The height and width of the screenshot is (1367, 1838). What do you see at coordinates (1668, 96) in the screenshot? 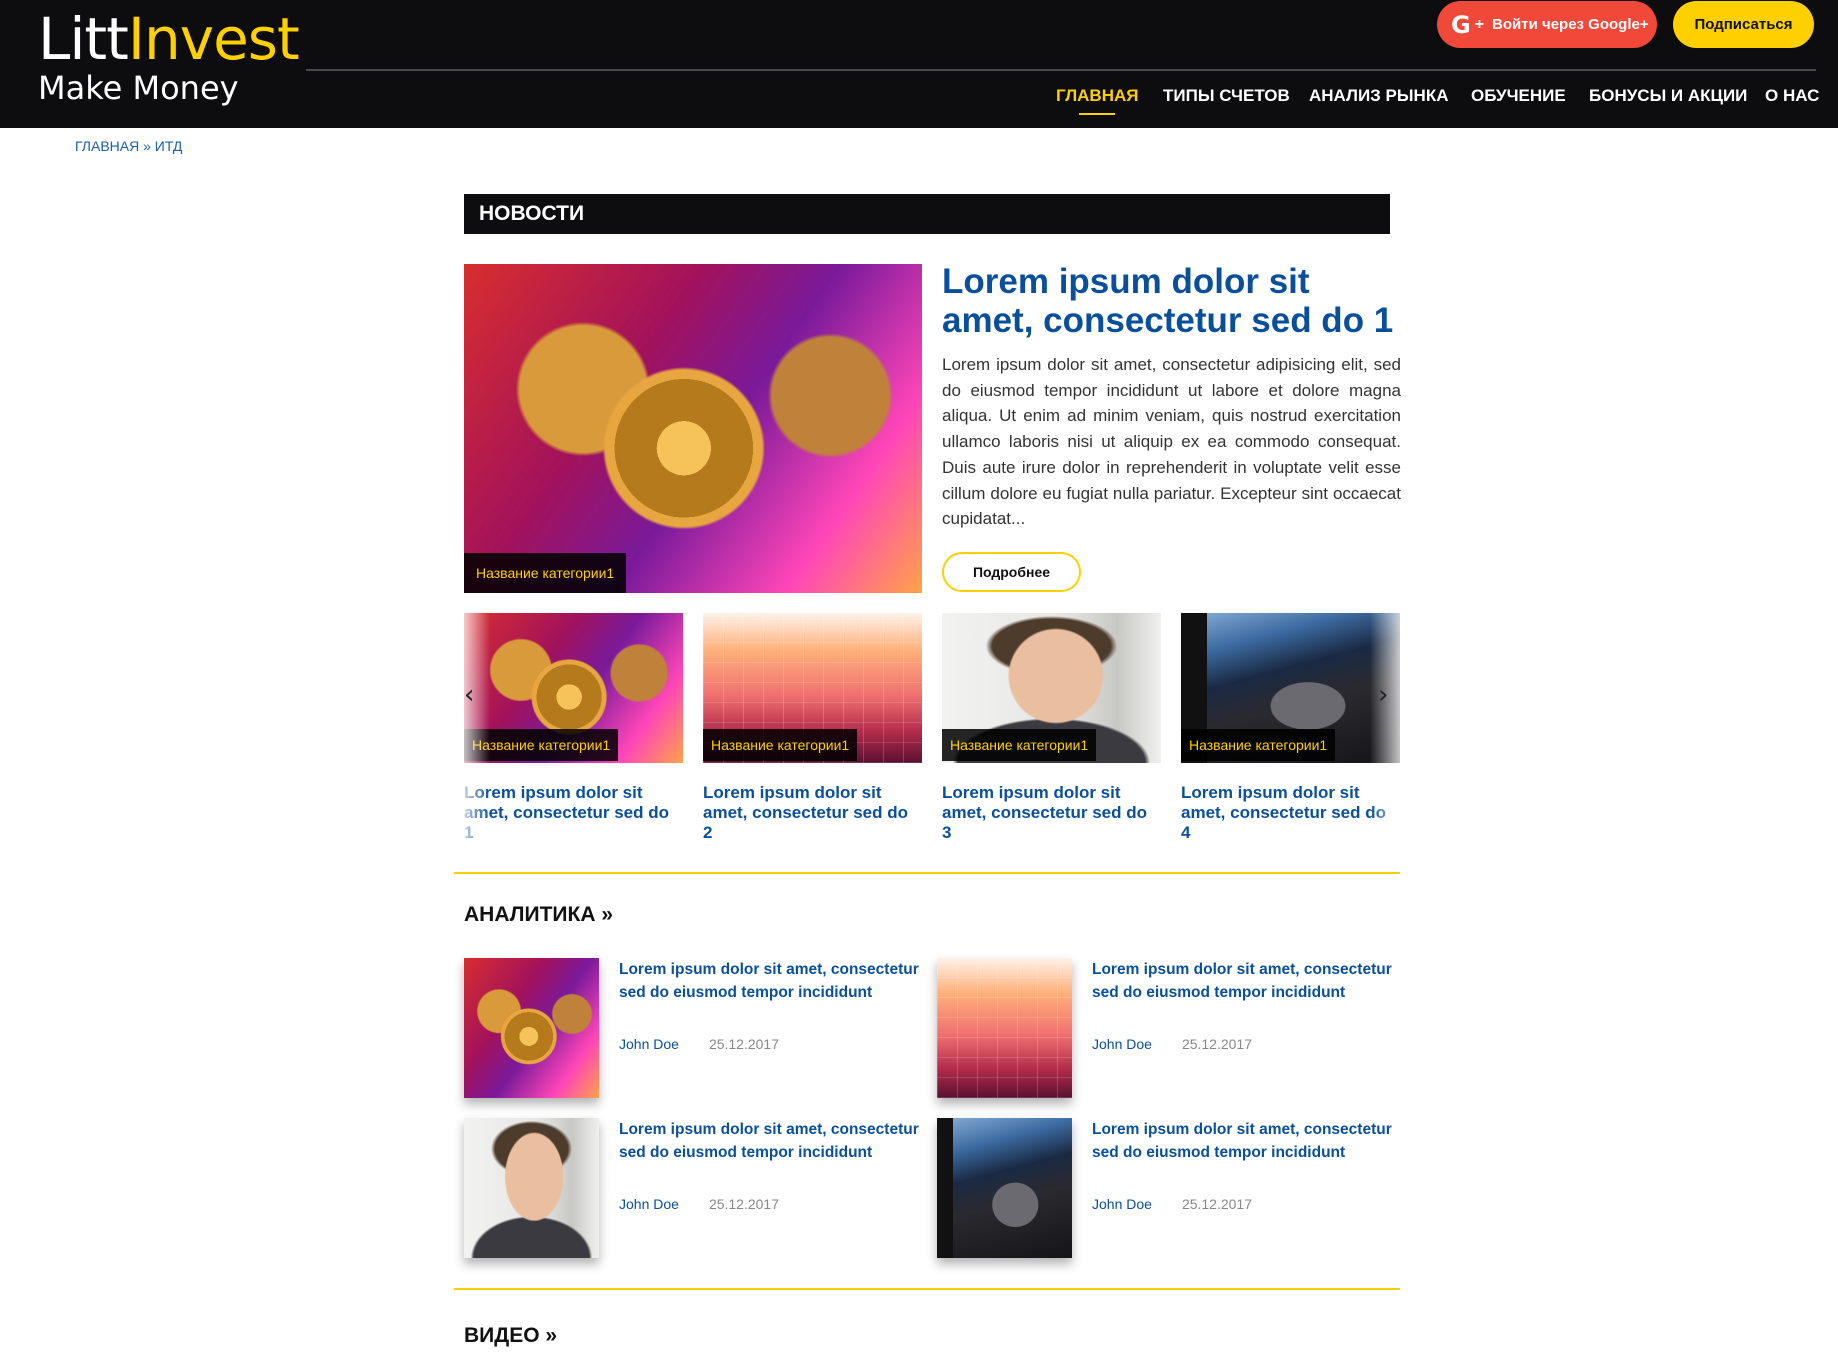
I see `nav-item-bonuses: БОНУСЫ И АКЦИИ` at bounding box center [1668, 96].